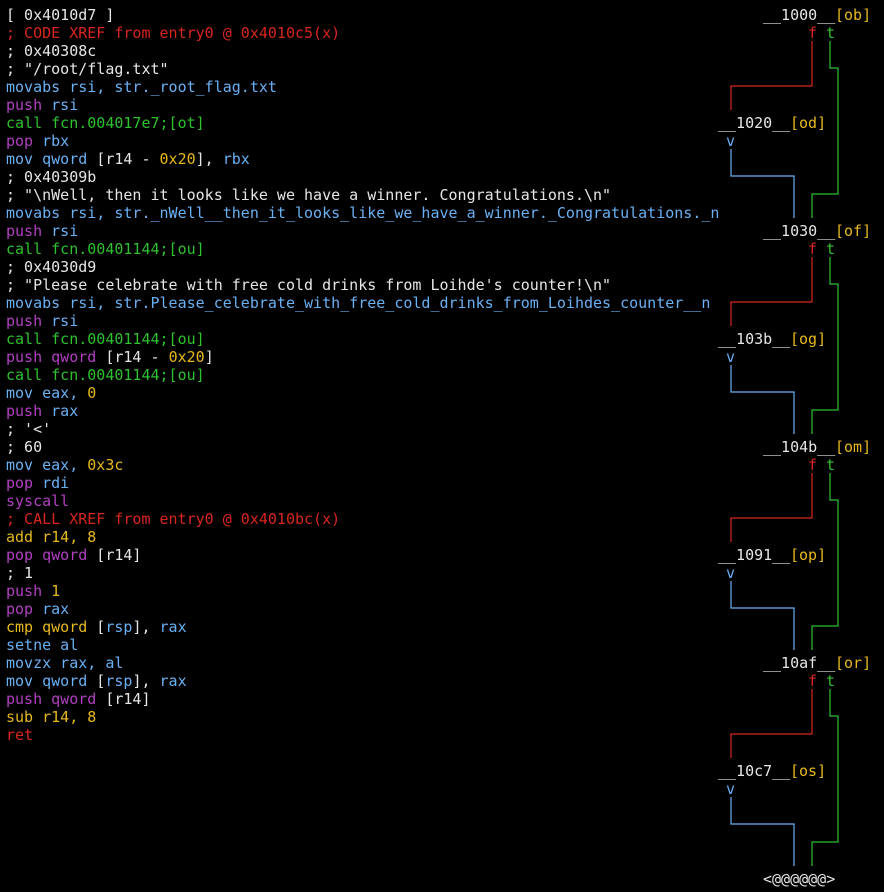  I want to click on code-token: ; "/root/flag.txt", so click(87, 69).